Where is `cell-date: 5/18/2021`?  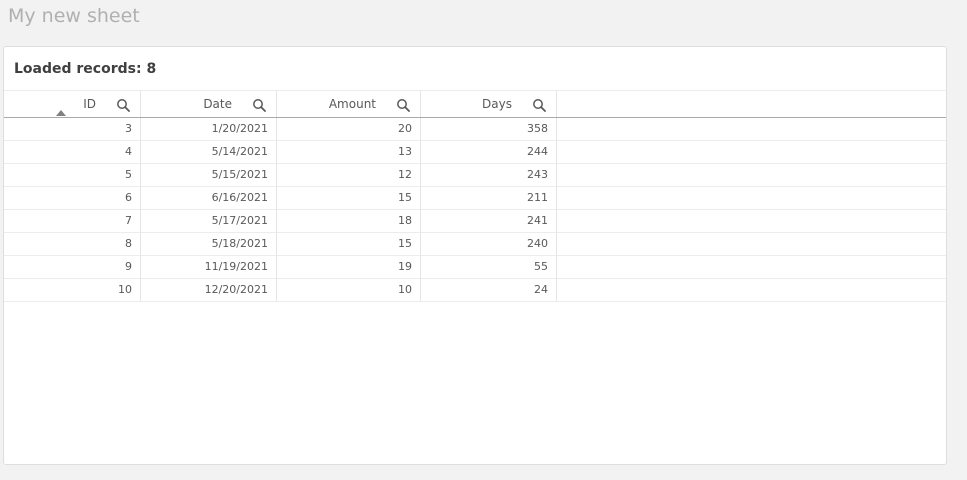
cell-date: 5/18/2021 is located at coordinates (209, 244).